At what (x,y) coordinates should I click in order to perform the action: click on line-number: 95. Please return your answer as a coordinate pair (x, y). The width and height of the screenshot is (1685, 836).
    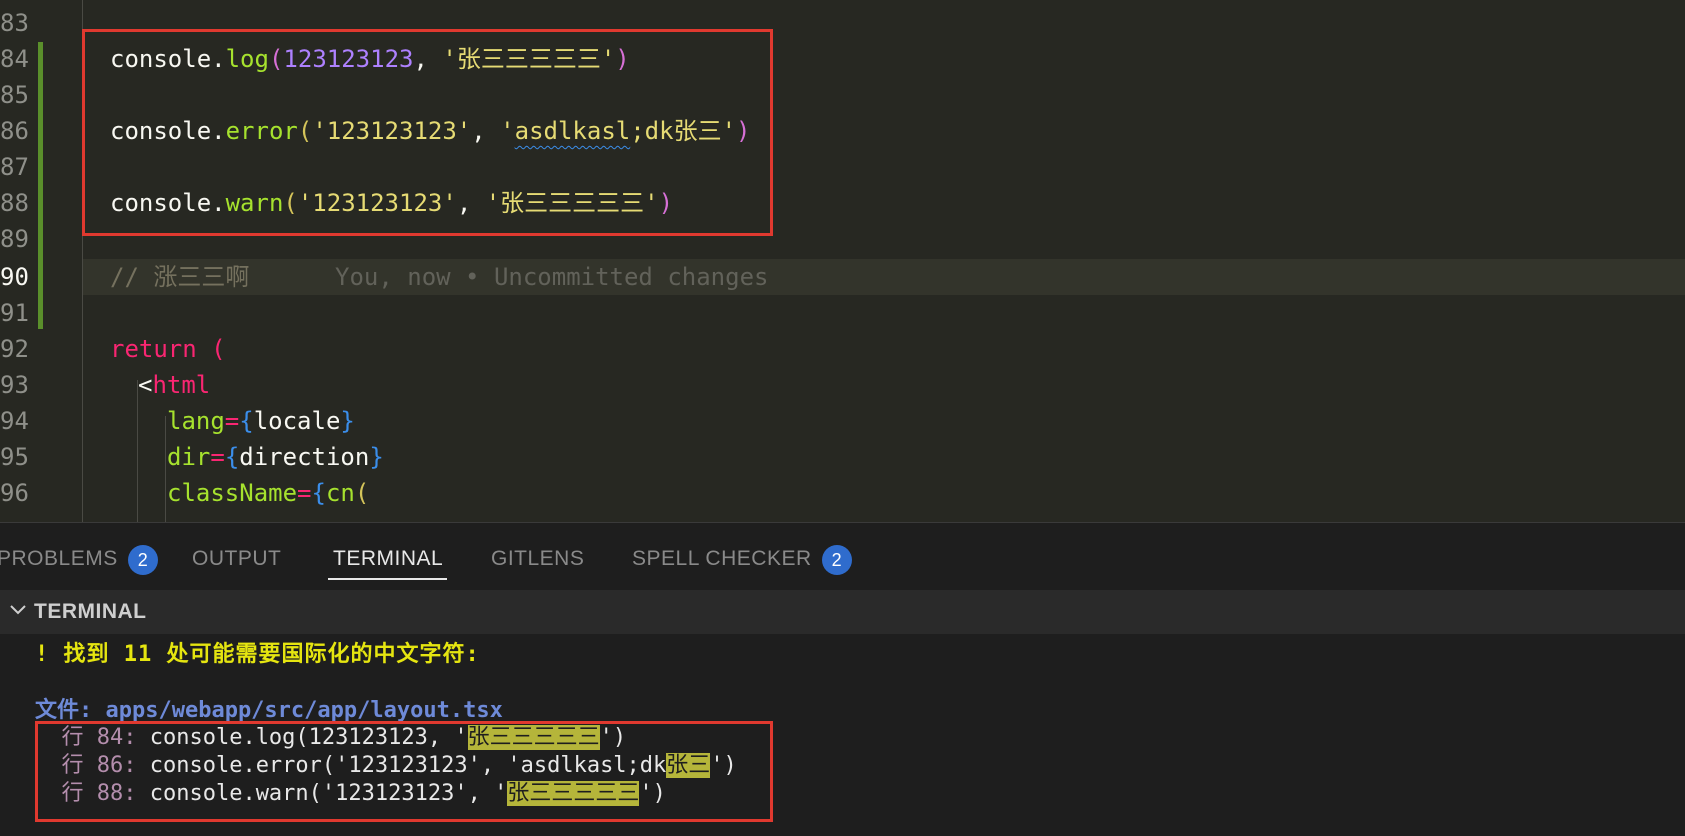
    Looking at the image, I should click on (14, 457).